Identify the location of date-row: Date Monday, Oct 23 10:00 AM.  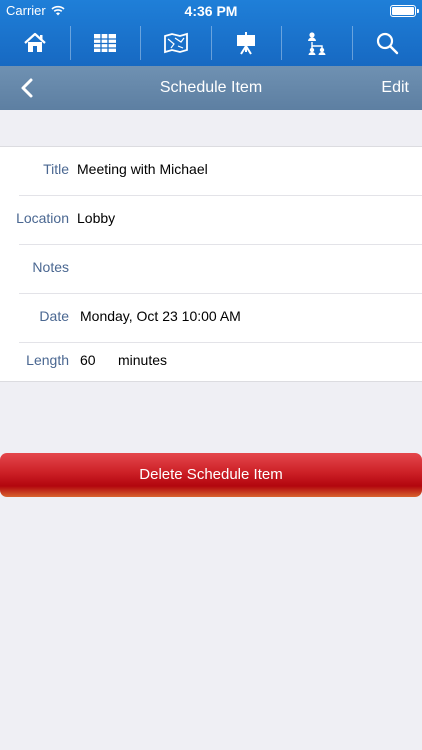
(211, 318).